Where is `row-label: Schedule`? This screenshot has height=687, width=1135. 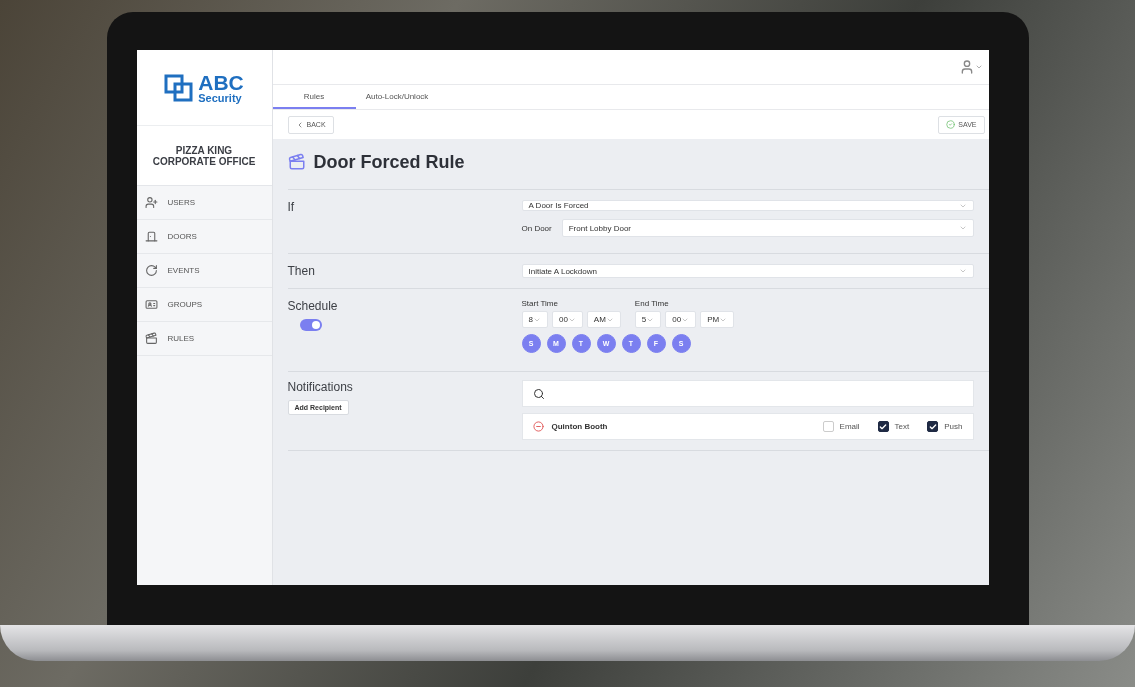
row-label: Schedule is located at coordinates (313, 306).